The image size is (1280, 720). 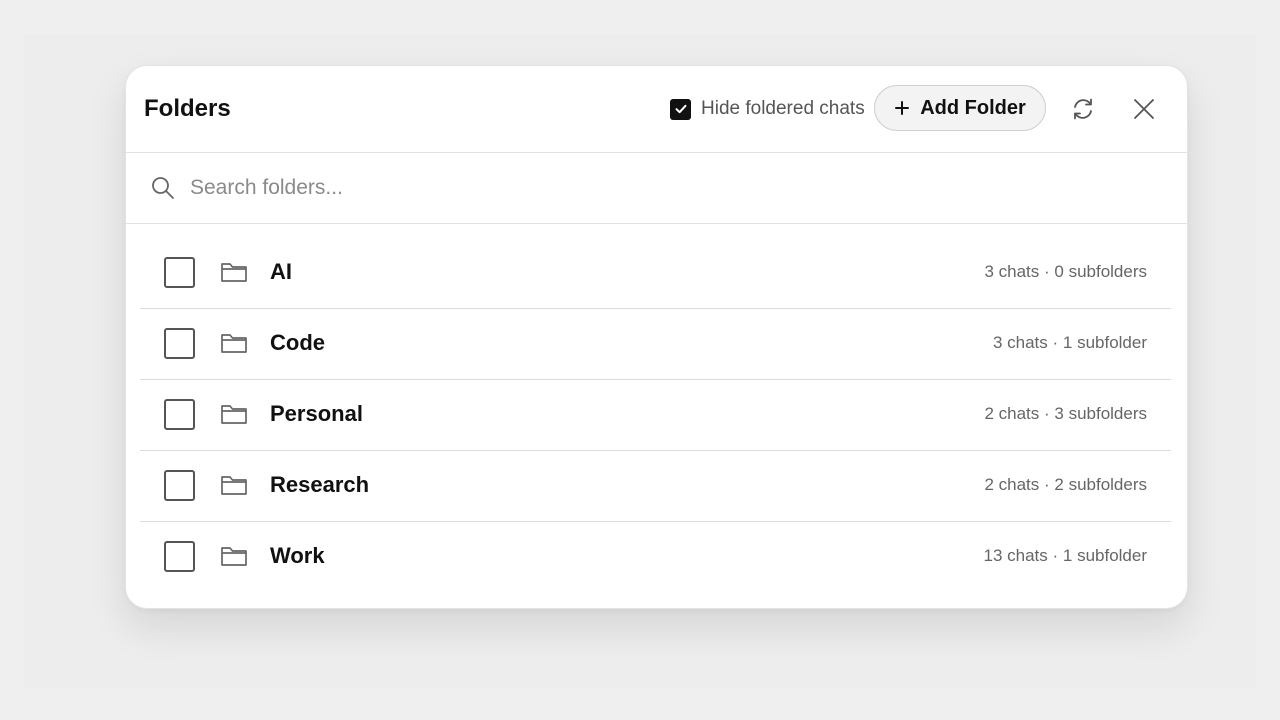 I want to click on hide-foldered-checkbox, so click(x=680, y=109).